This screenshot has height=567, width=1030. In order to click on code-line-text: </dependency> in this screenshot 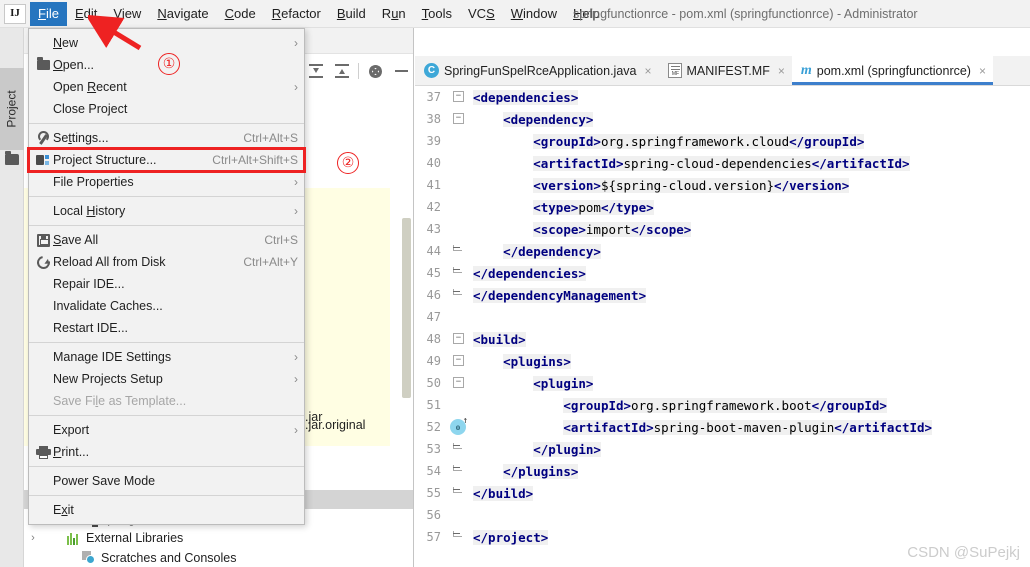, I will do `click(552, 251)`.